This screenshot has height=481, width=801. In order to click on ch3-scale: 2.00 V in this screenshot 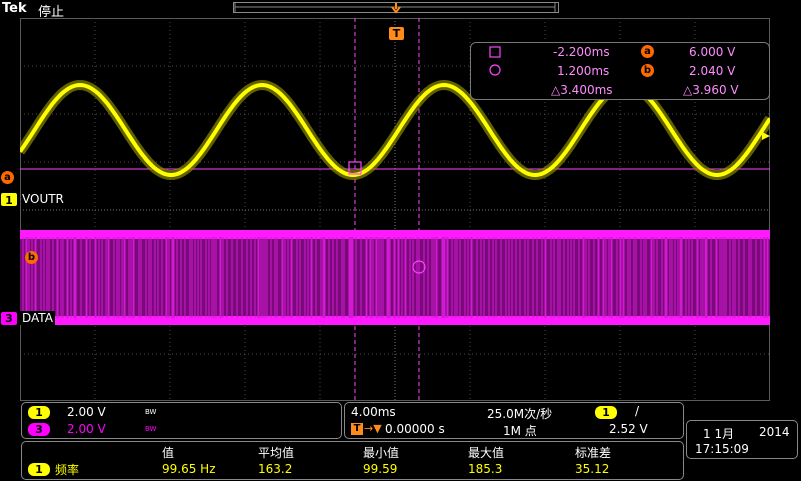, I will do `click(86, 429)`.